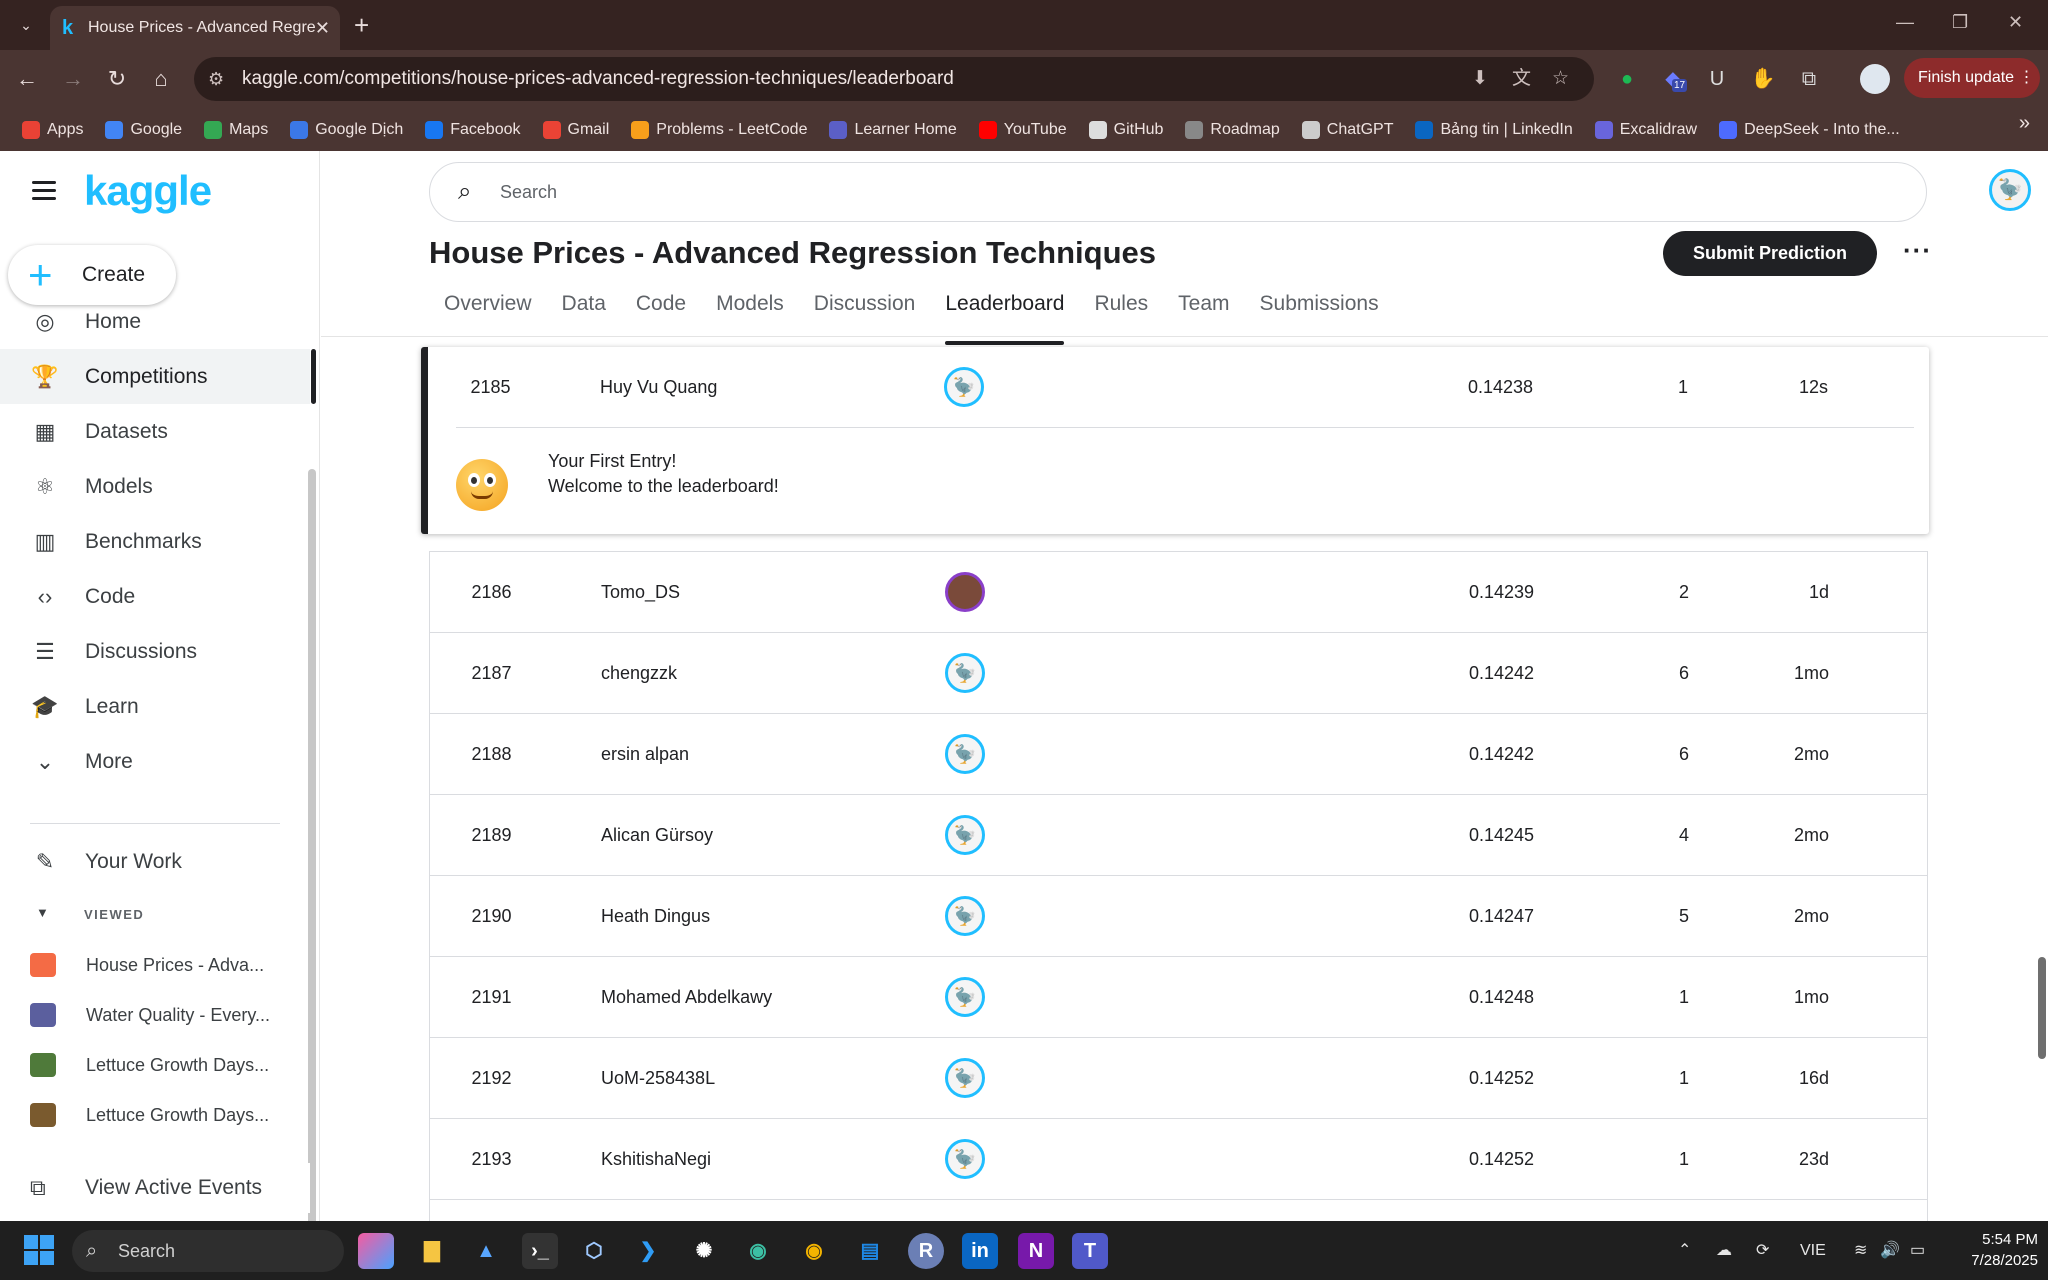  I want to click on photos-icon: ▲, so click(486, 1251).